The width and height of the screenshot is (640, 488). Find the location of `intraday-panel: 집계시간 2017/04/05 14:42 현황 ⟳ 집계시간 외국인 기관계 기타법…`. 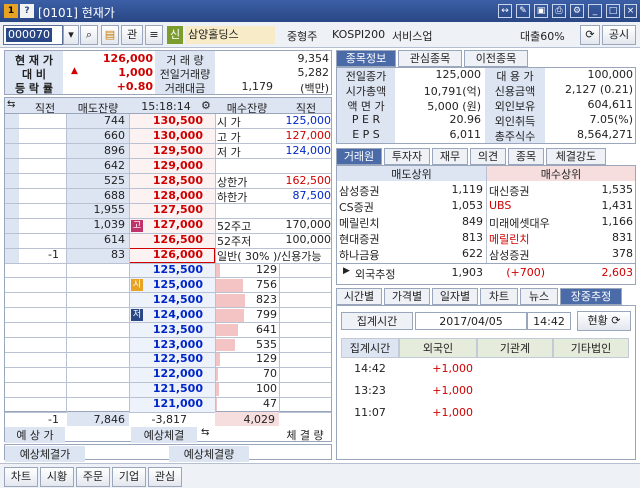

intraday-panel: 집계시간 2017/04/05 14:42 현황 ⟳ 집계시간 외국인 기관계 기타법… is located at coordinates (486, 382).